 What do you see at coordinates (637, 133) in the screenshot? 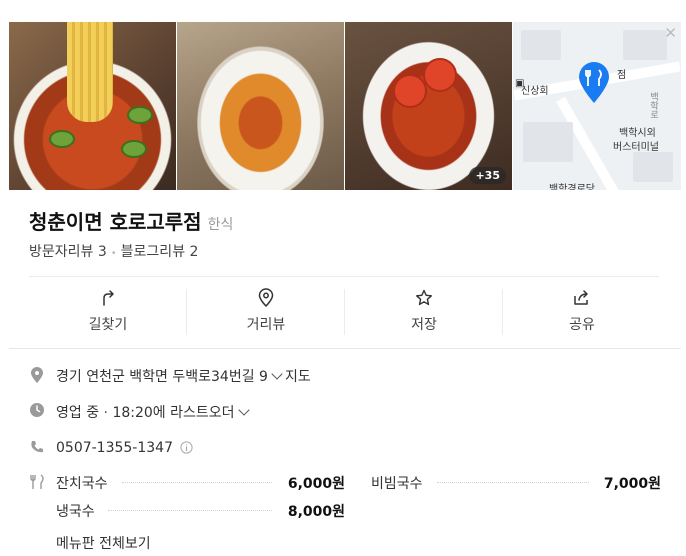
I see `map-label: 백학시외` at bounding box center [637, 133].